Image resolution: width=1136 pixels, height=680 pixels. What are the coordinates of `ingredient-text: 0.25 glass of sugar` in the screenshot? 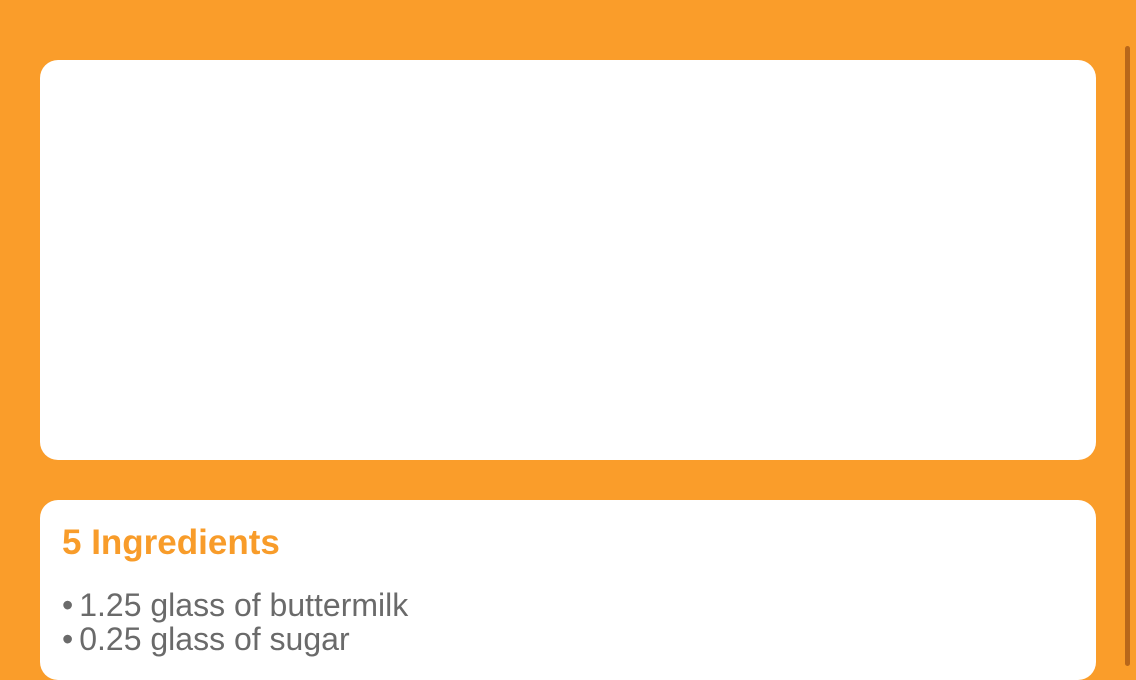 It's located at (214, 639).